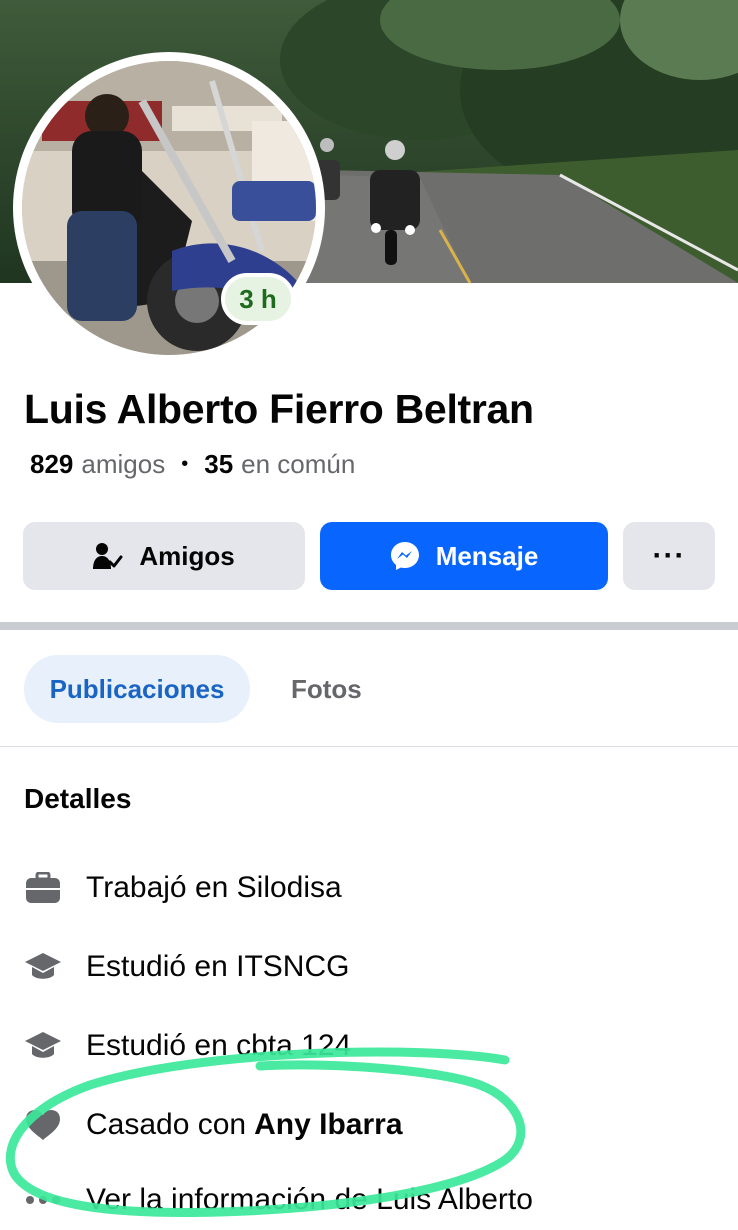 Image resolution: width=738 pixels, height=1230 pixels. What do you see at coordinates (43, 1125) in the screenshot?
I see `heart-icon` at bounding box center [43, 1125].